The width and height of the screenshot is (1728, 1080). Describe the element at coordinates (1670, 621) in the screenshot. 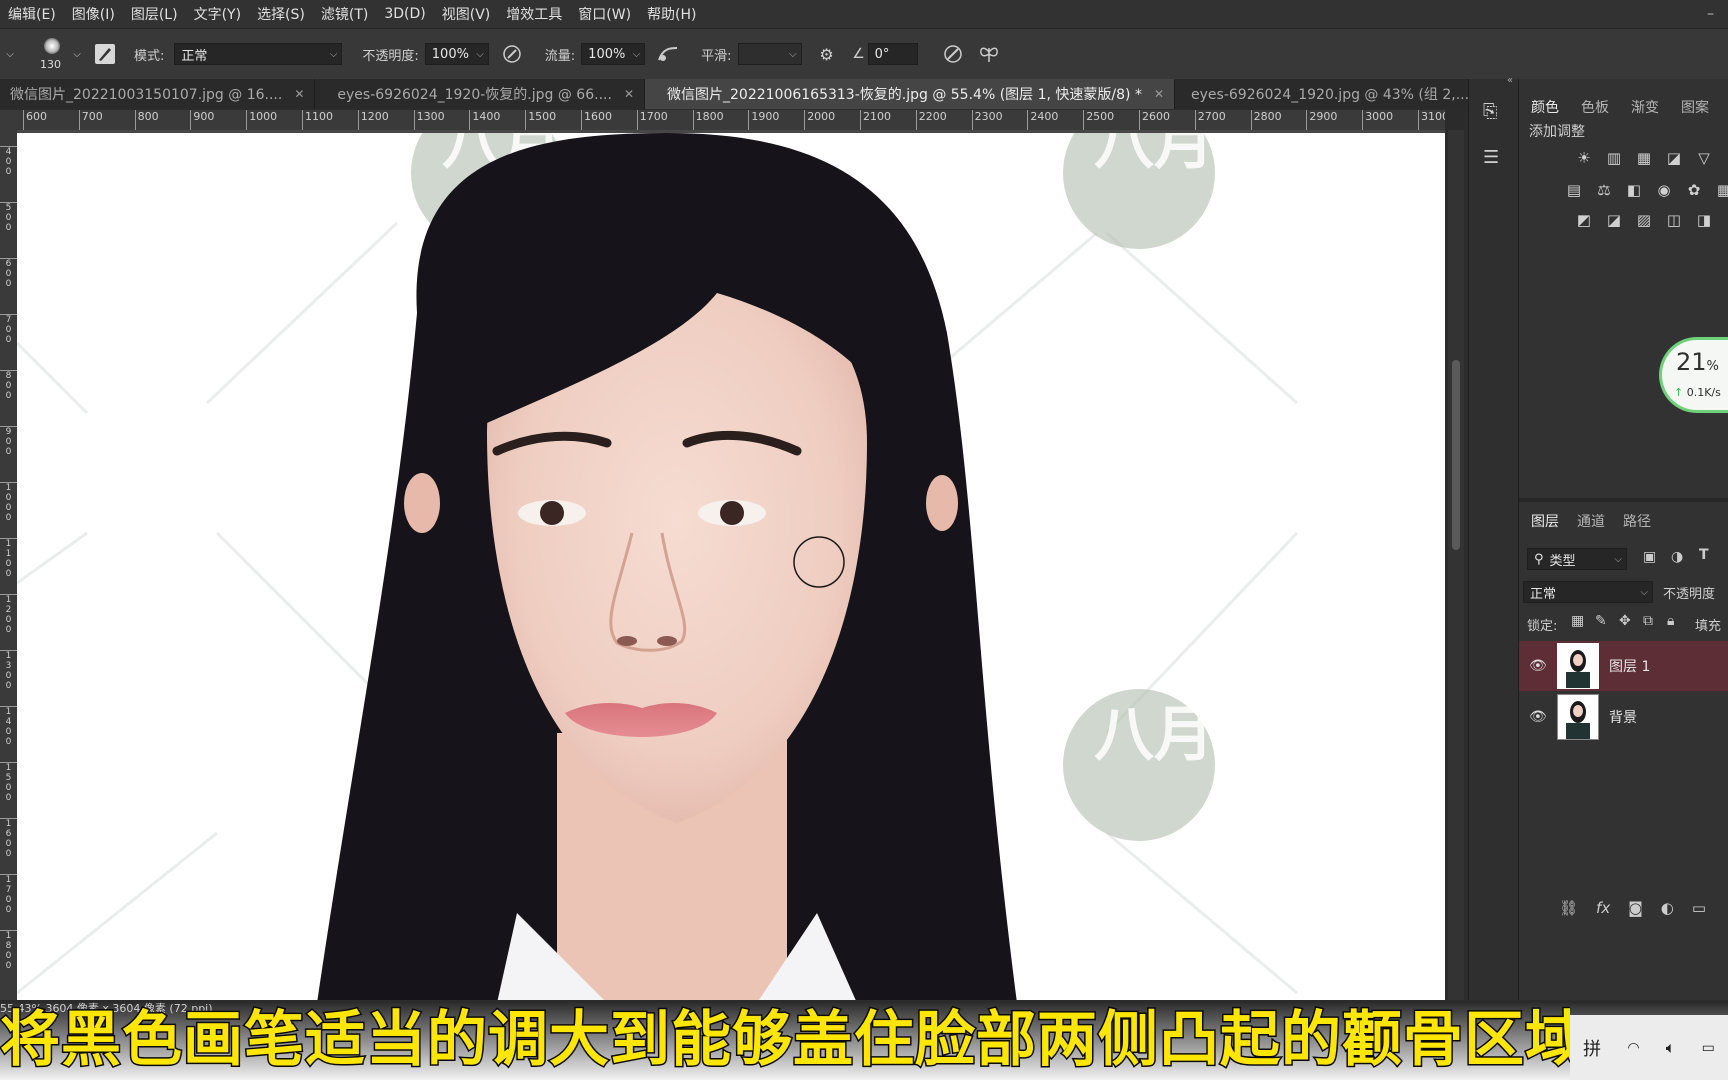

I see `lock-all-icon: 🔒︎` at that location.